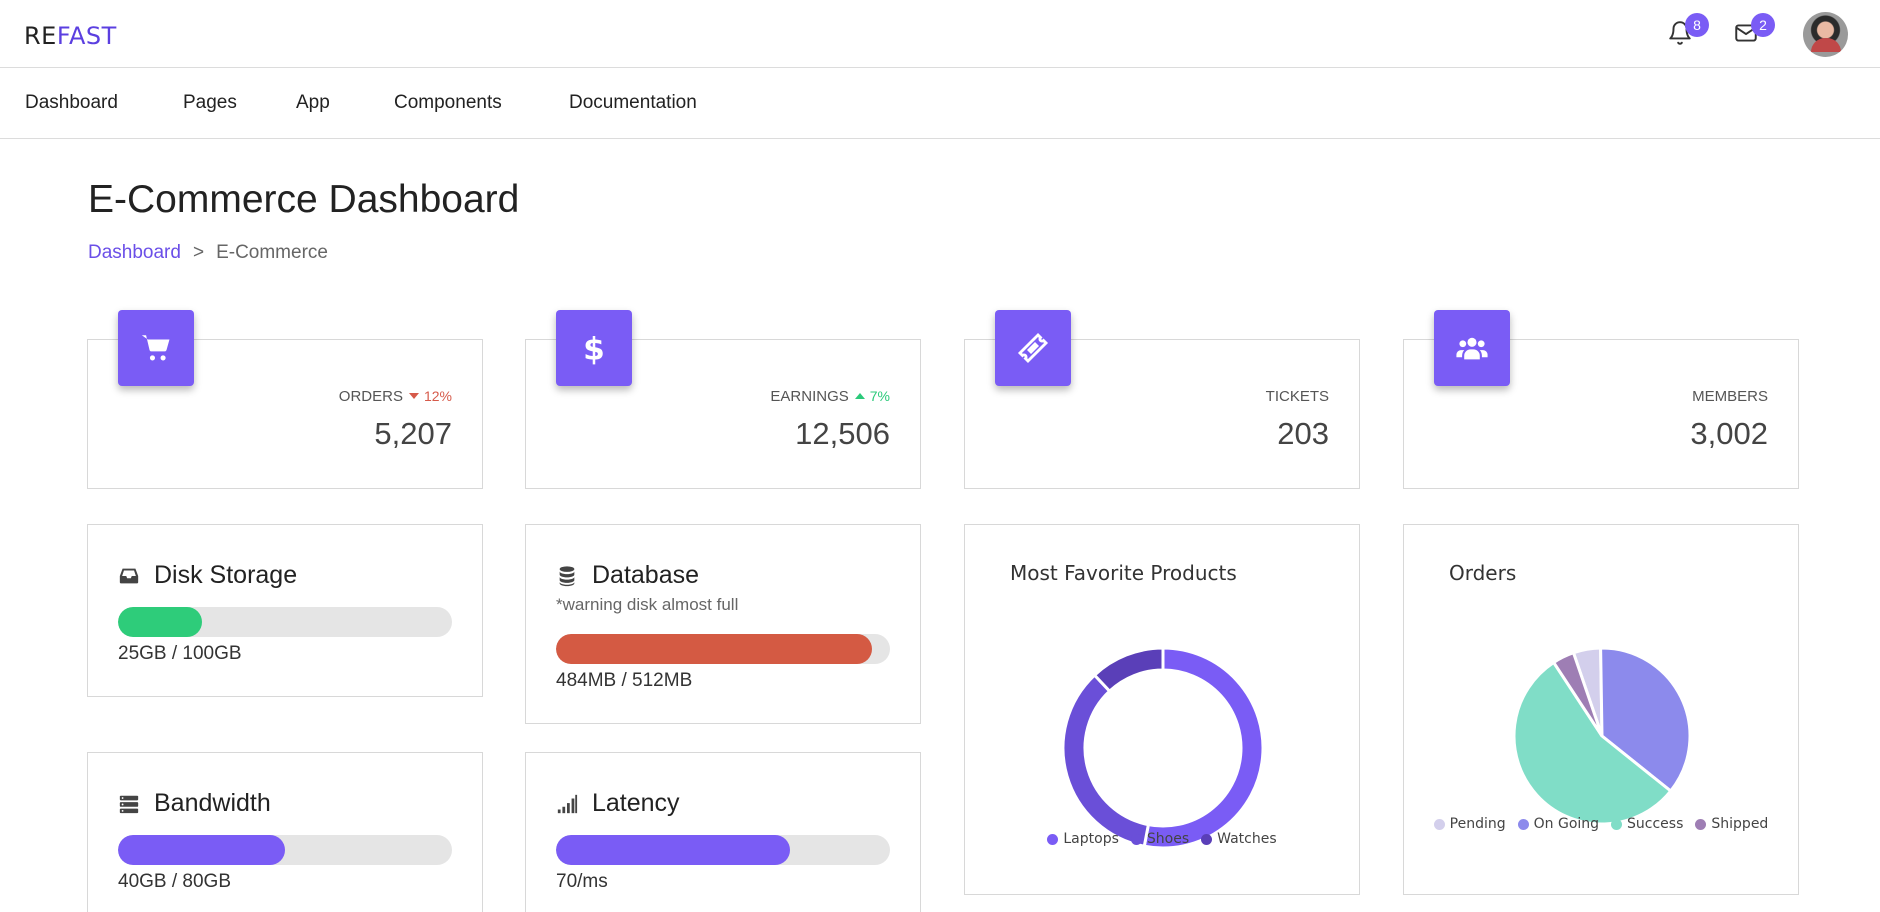 The width and height of the screenshot is (1880, 912). What do you see at coordinates (285, 832) in the screenshot?
I see `bandwidth-card: Bandwidth 40GB / 80GB` at bounding box center [285, 832].